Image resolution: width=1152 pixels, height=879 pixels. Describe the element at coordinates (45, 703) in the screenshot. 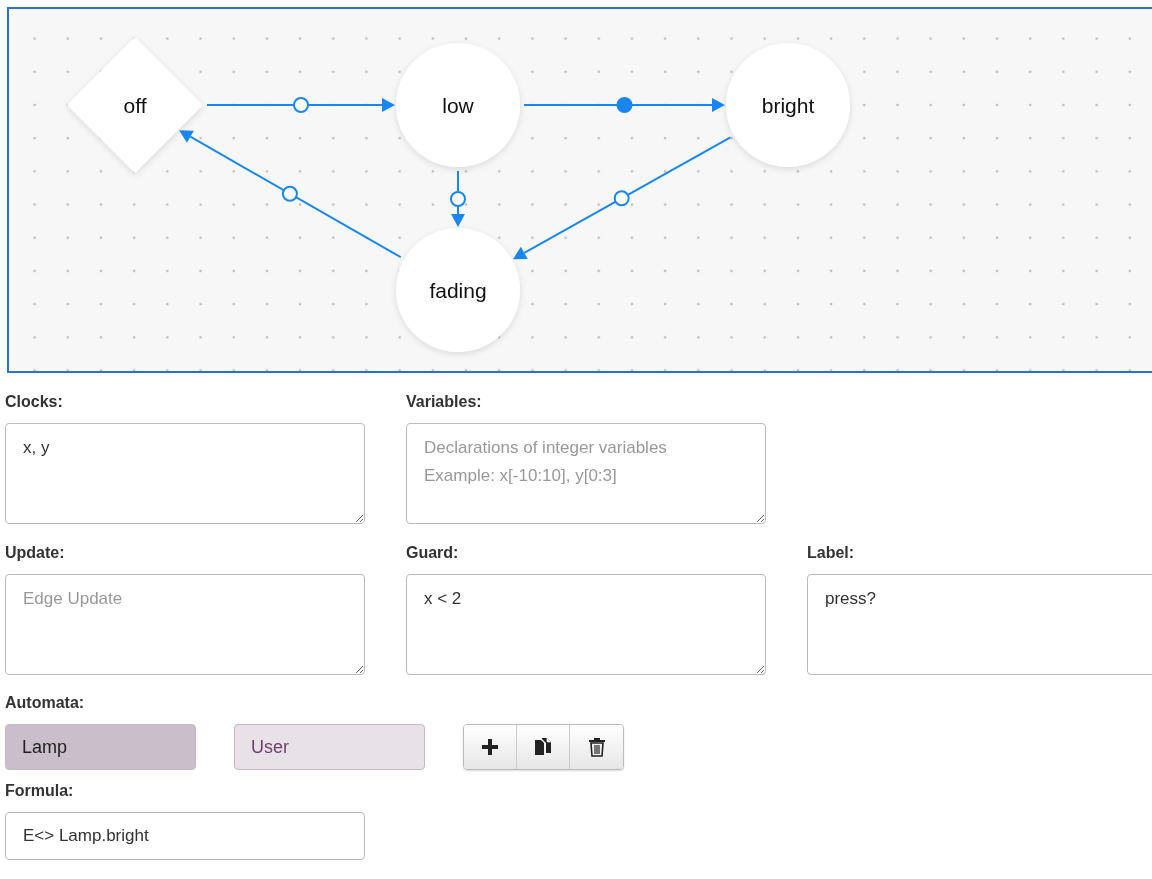

I see `automata-label: Automata:` at that location.